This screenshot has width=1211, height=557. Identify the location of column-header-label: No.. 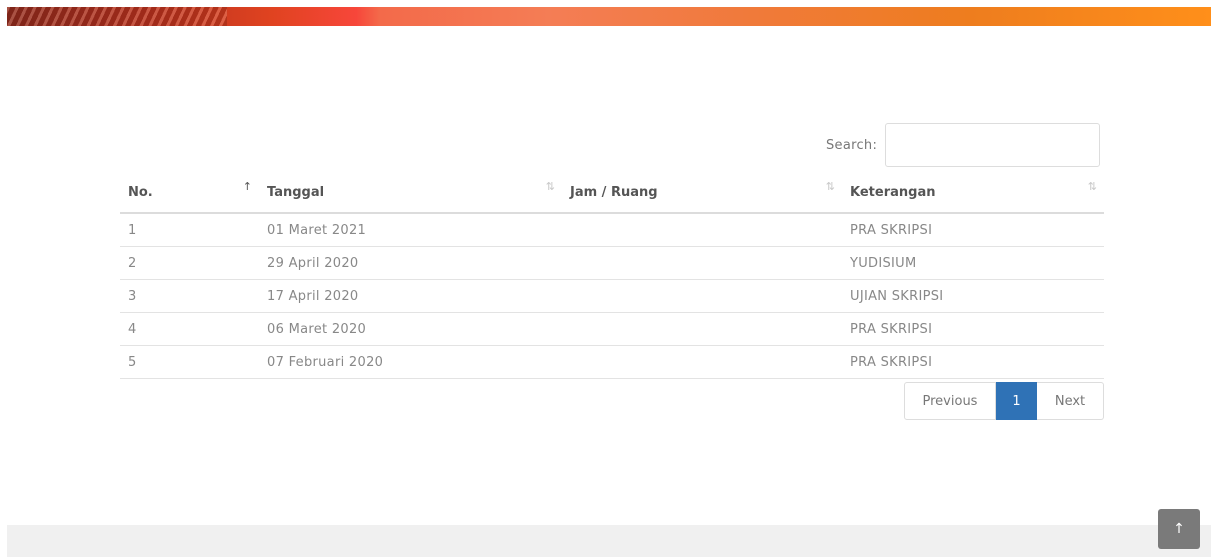
(140, 192).